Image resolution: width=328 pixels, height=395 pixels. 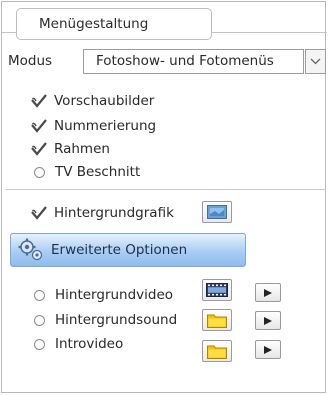 I want to click on option-label: Rahmen, so click(x=82, y=149).